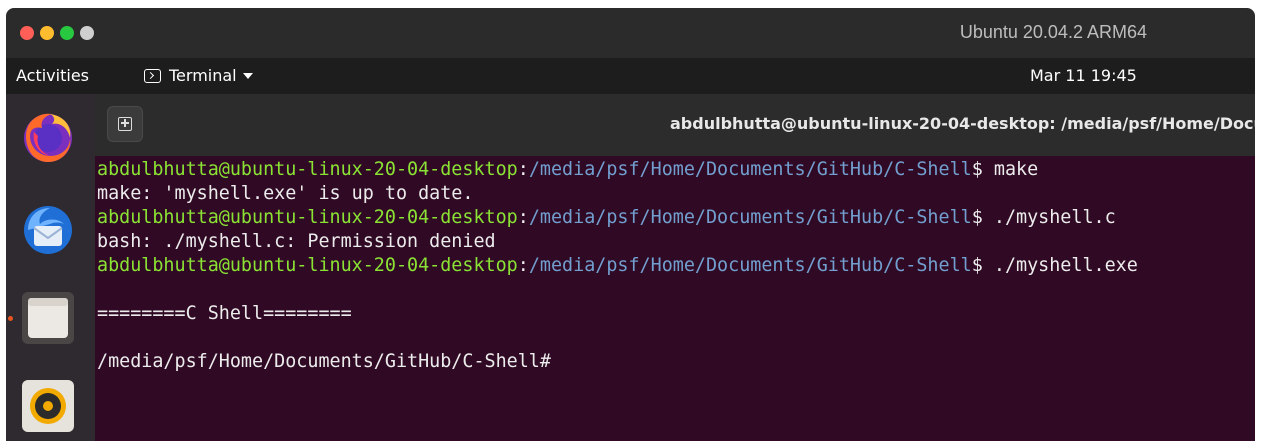  What do you see at coordinates (1083, 75) in the screenshot?
I see `panel-clock: Mar 11 19:45` at bounding box center [1083, 75].